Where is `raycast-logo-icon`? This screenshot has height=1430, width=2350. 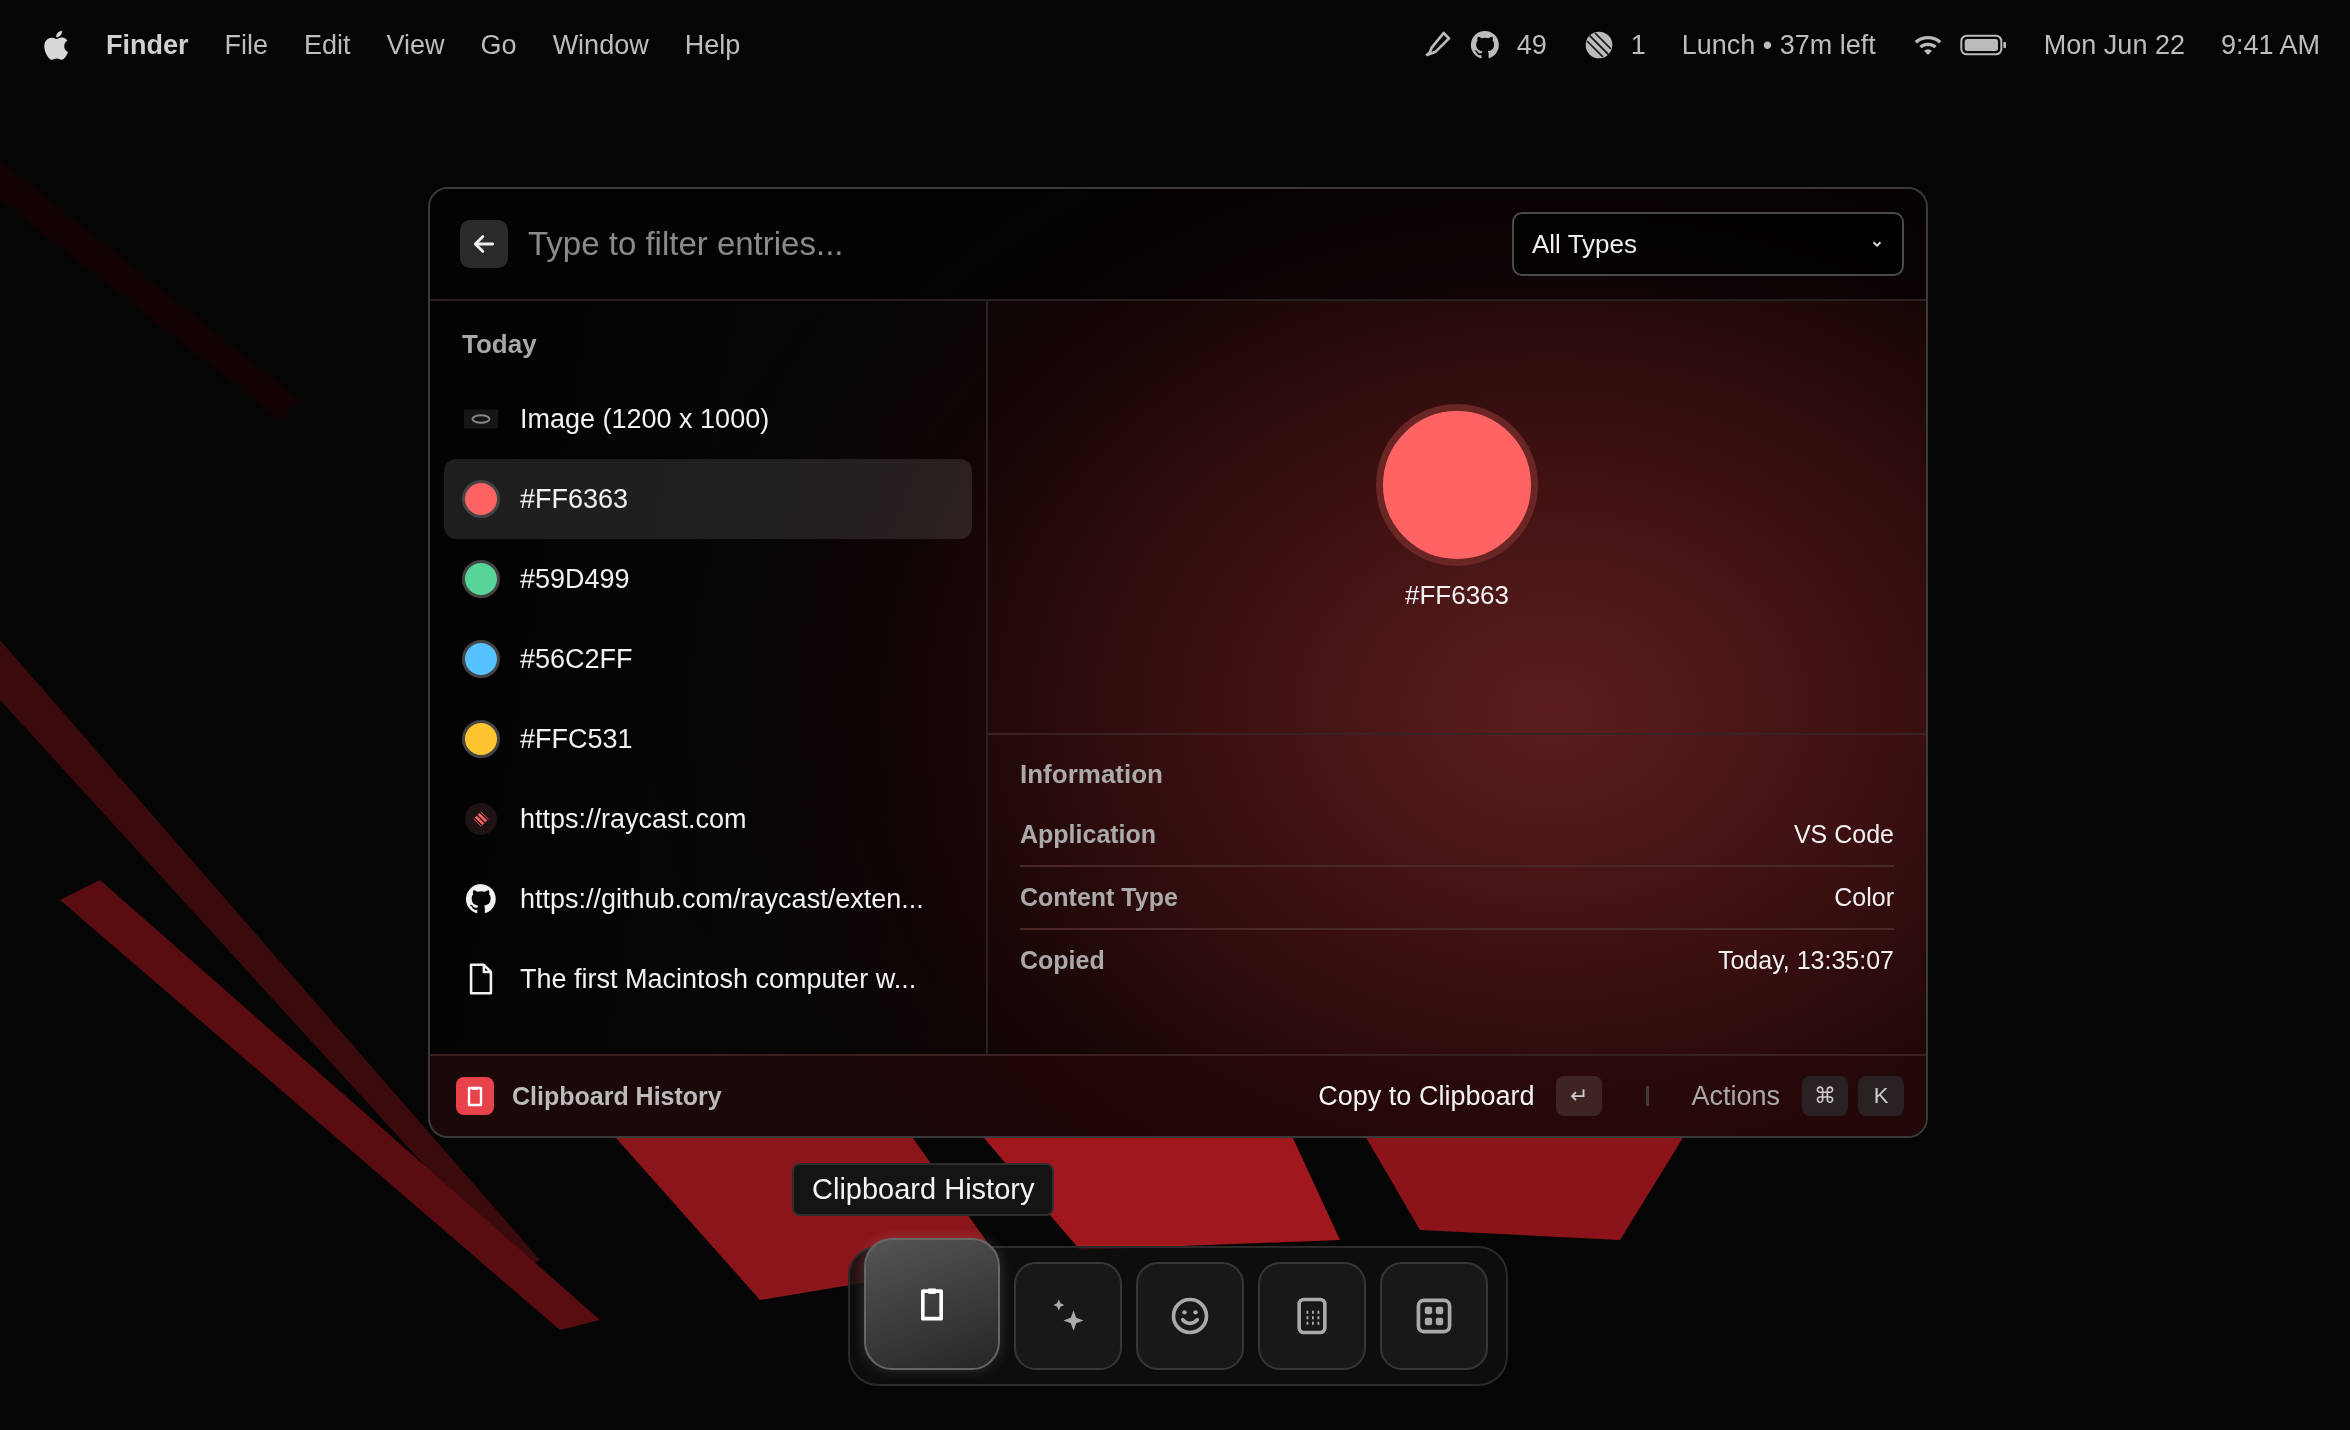 raycast-logo-icon is located at coordinates (481, 819).